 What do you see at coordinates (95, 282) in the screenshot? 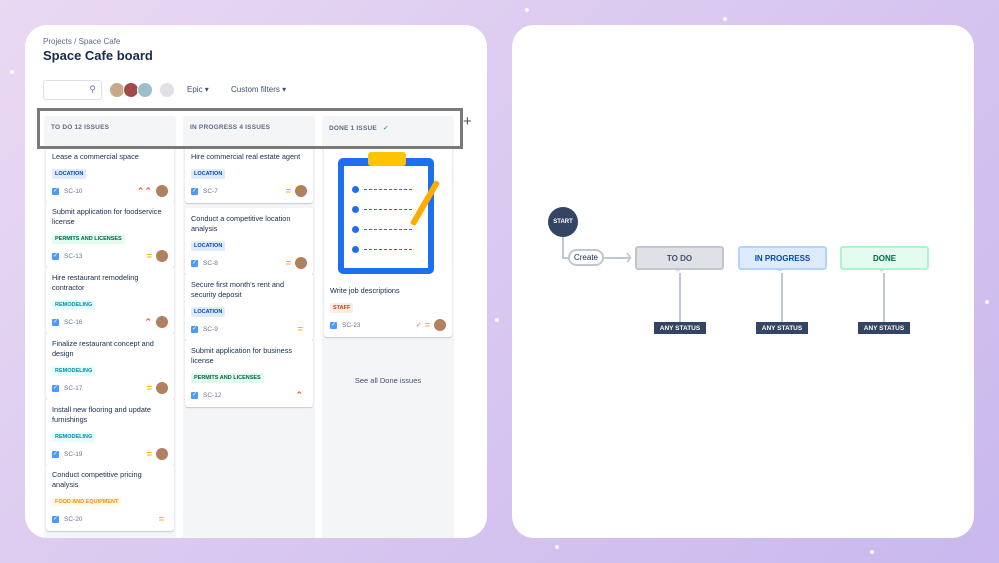
I see `issue-title: Hire restaurant remodeling contractor` at bounding box center [95, 282].